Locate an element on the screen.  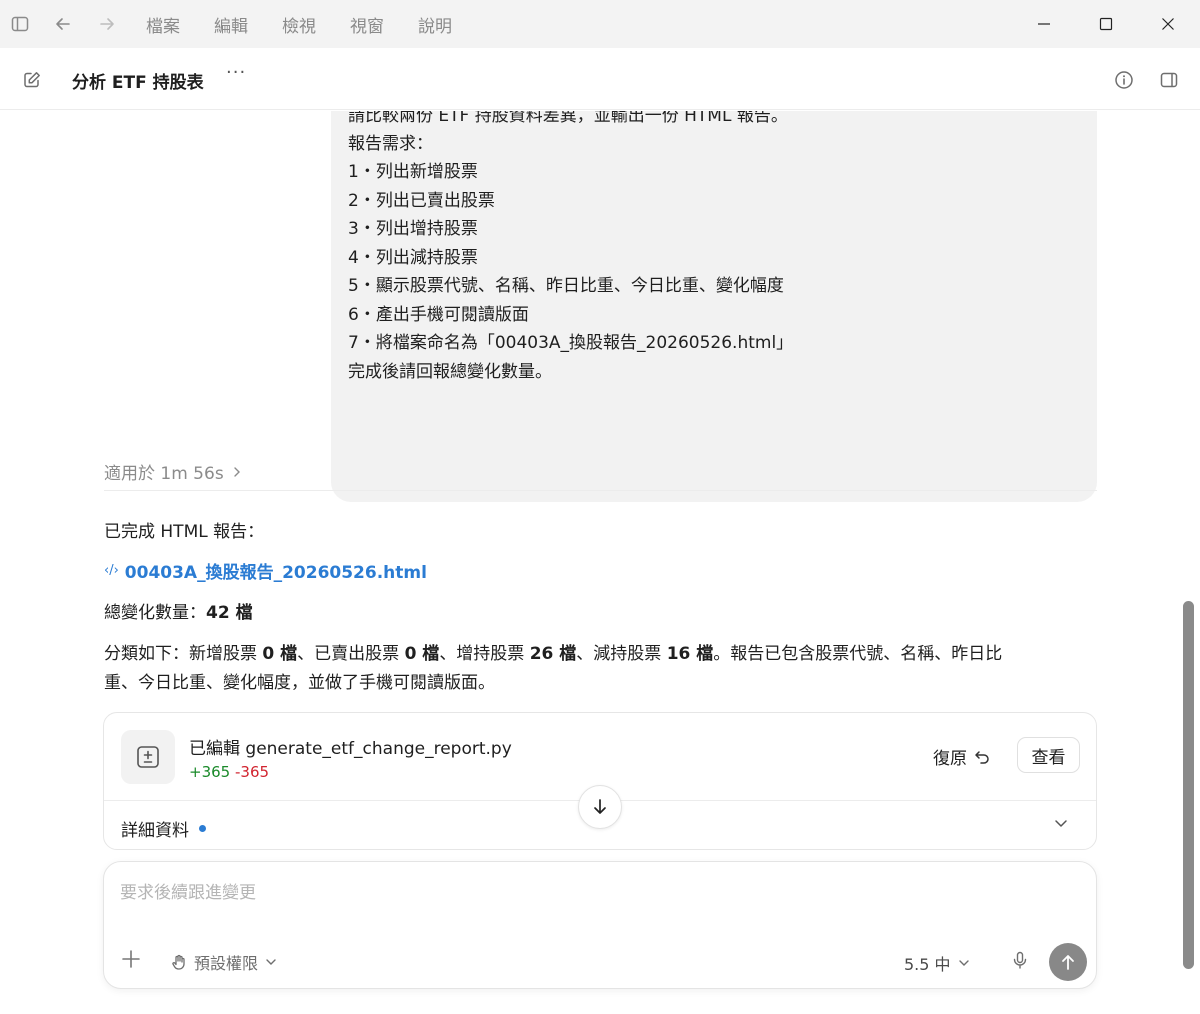
additions-count: +365 is located at coordinates (210, 772).